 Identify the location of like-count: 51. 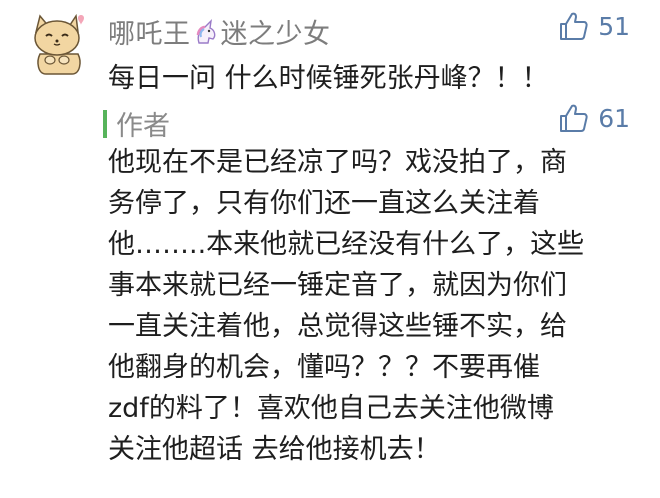
(614, 26).